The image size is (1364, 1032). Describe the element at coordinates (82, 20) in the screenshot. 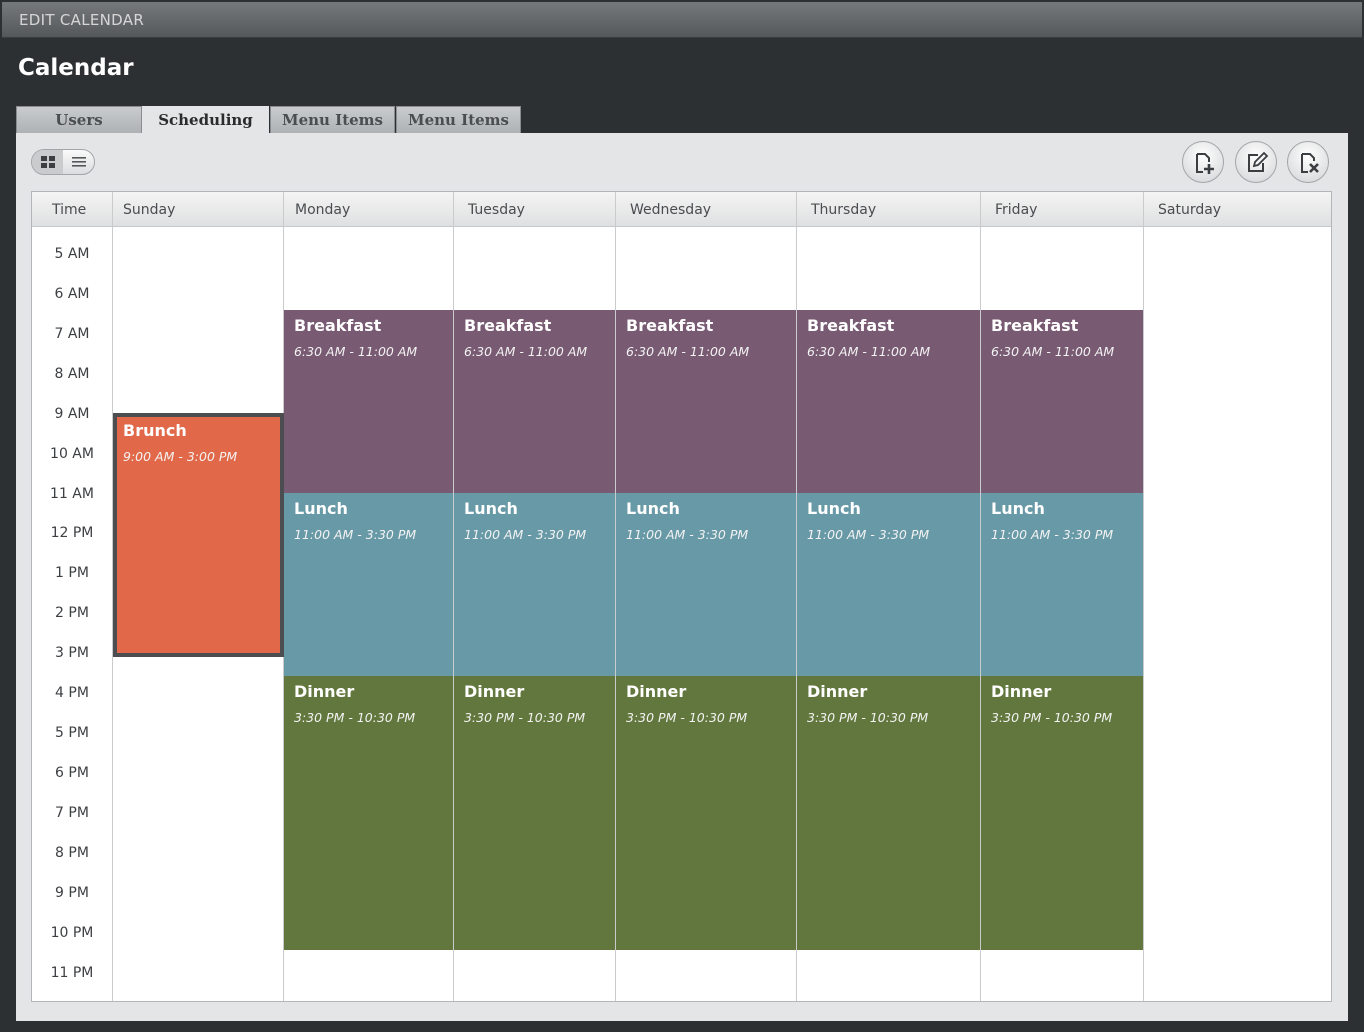

I see `window-title: EDIT CALENDAR` at that location.